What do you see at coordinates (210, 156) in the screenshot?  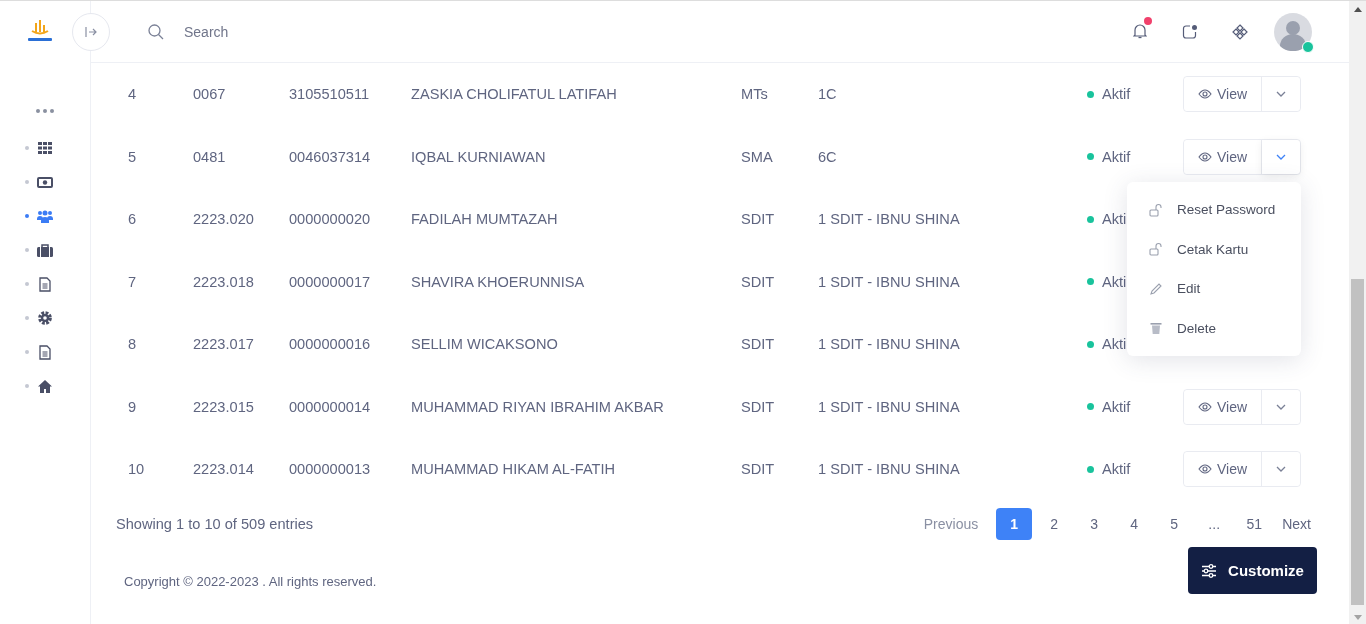 I see `student-id-cell-text: 0481` at bounding box center [210, 156].